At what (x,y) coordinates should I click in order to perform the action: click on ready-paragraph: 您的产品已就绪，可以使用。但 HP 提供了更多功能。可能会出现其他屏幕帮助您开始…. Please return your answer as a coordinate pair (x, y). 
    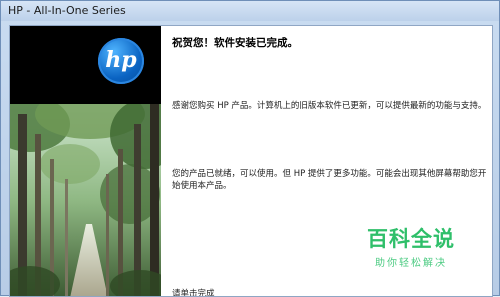
    Looking at the image, I should click on (329, 180).